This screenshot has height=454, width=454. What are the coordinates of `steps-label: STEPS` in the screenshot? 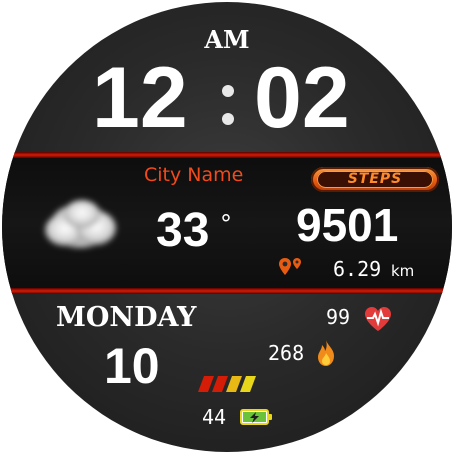 It's located at (375, 179).